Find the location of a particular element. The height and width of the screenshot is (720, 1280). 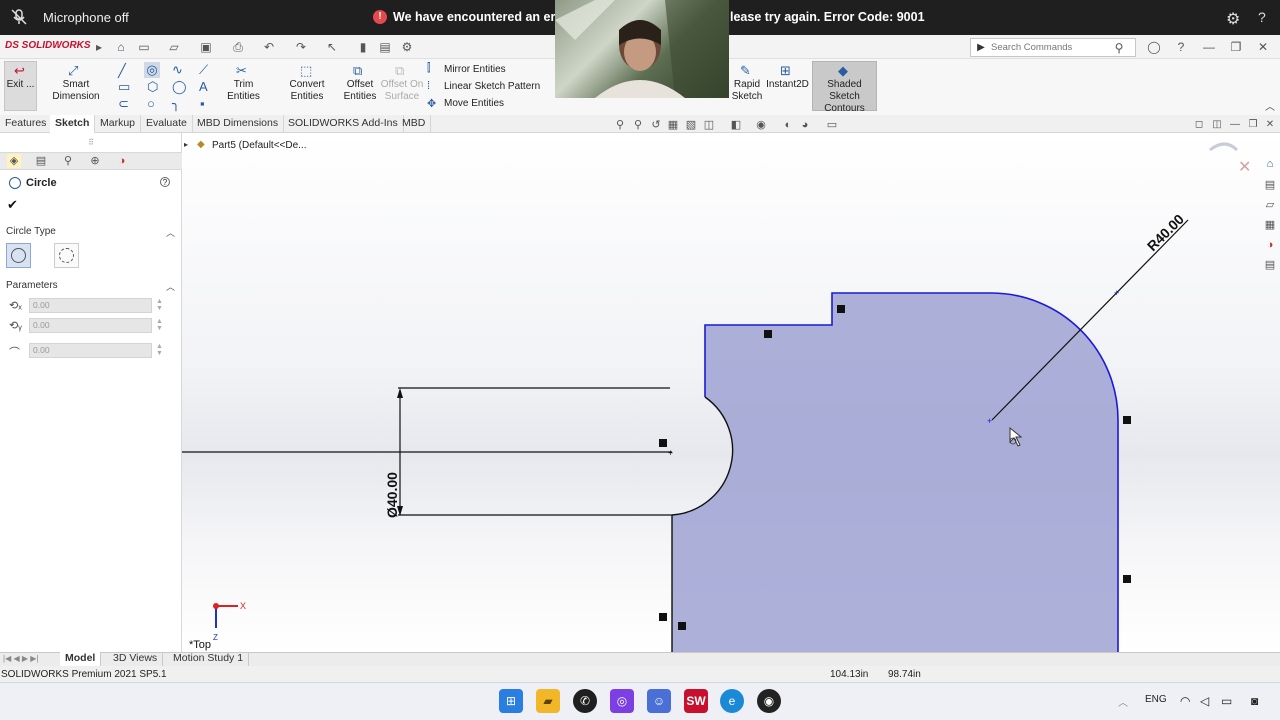

wifi-icon: ◠ is located at coordinates (1185, 701).